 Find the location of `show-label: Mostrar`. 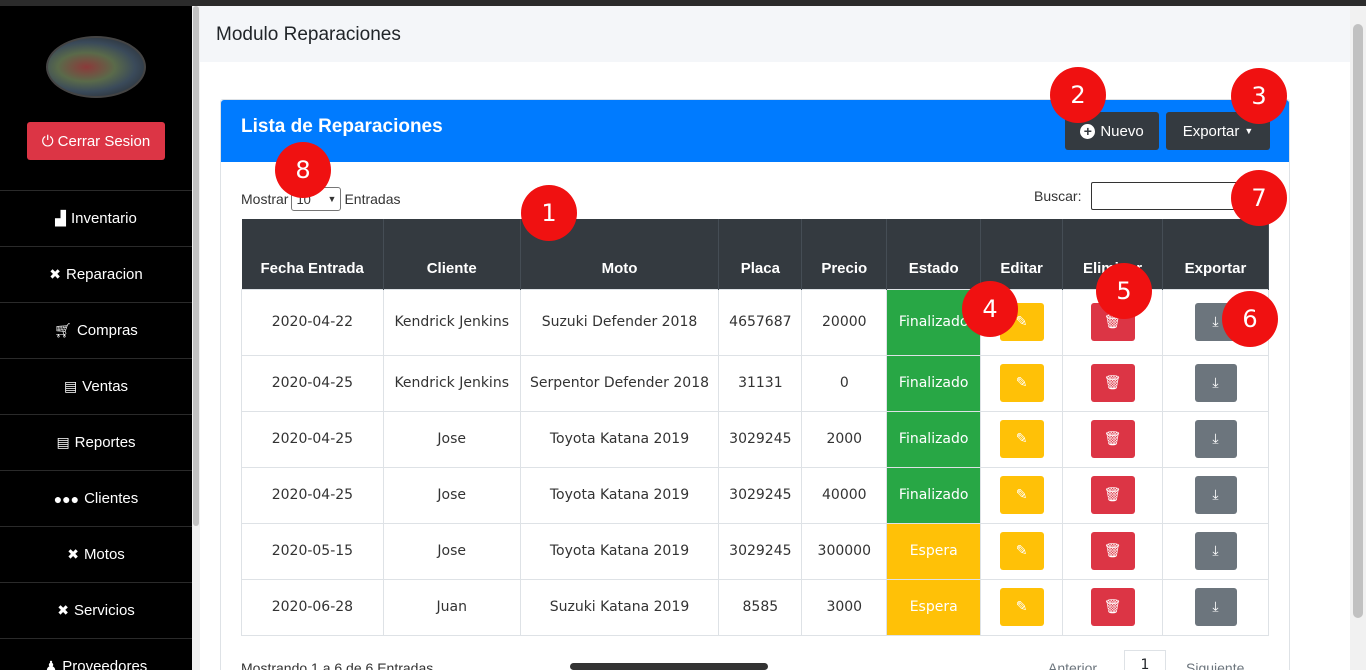

show-label: Mostrar is located at coordinates (265, 199).